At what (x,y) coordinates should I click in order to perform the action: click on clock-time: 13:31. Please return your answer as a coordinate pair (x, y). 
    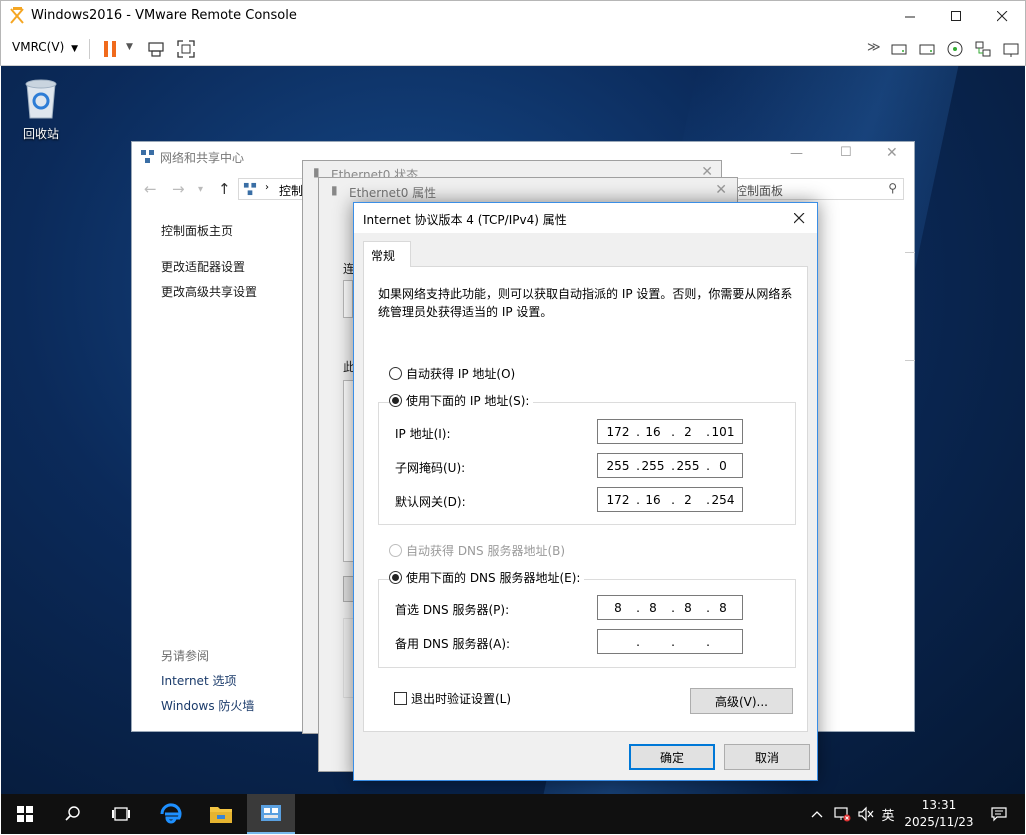
    Looking at the image, I should click on (939, 805).